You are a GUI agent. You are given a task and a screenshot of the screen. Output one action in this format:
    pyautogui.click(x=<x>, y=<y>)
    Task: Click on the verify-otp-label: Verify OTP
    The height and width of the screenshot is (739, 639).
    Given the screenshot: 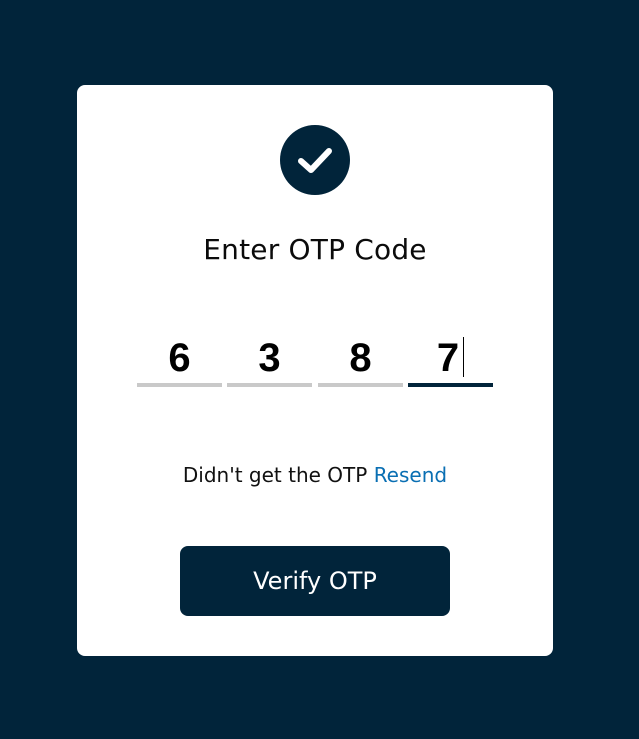 What is the action you would take?
    pyautogui.click(x=315, y=581)
    